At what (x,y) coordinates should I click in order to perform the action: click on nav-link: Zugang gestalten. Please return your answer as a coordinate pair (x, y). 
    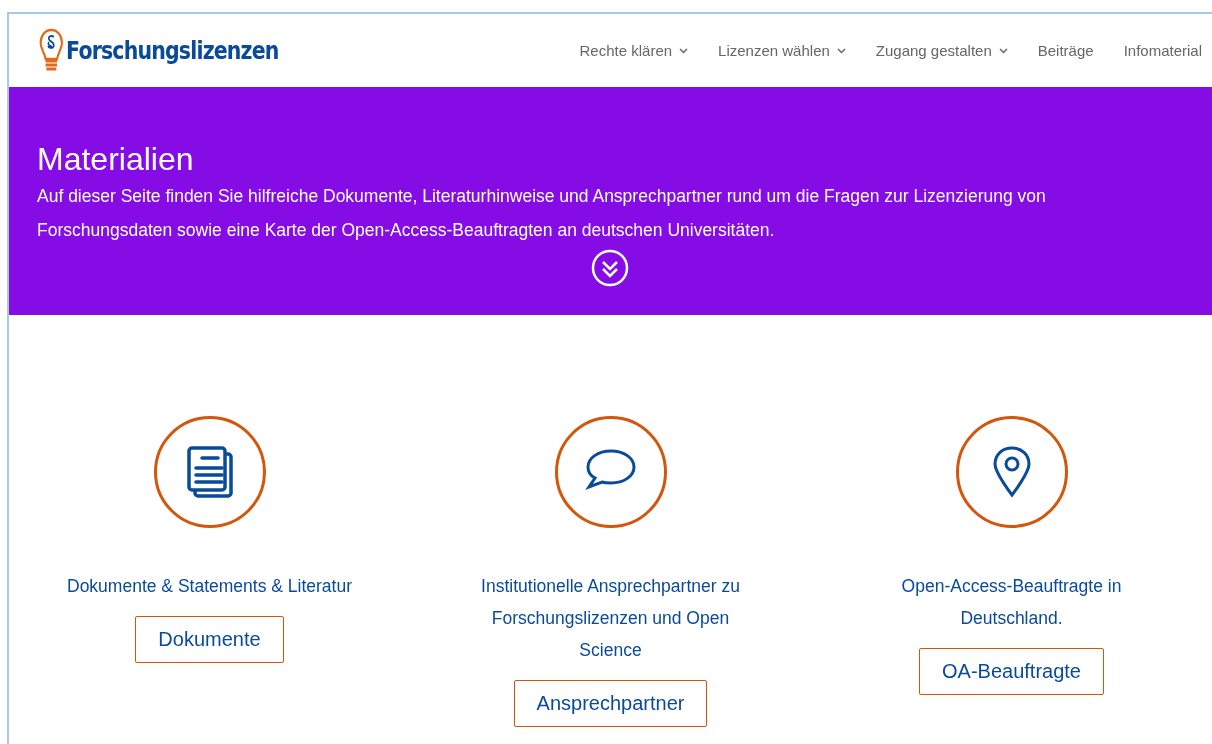
    Looking at the image, I should click on (941, 50).